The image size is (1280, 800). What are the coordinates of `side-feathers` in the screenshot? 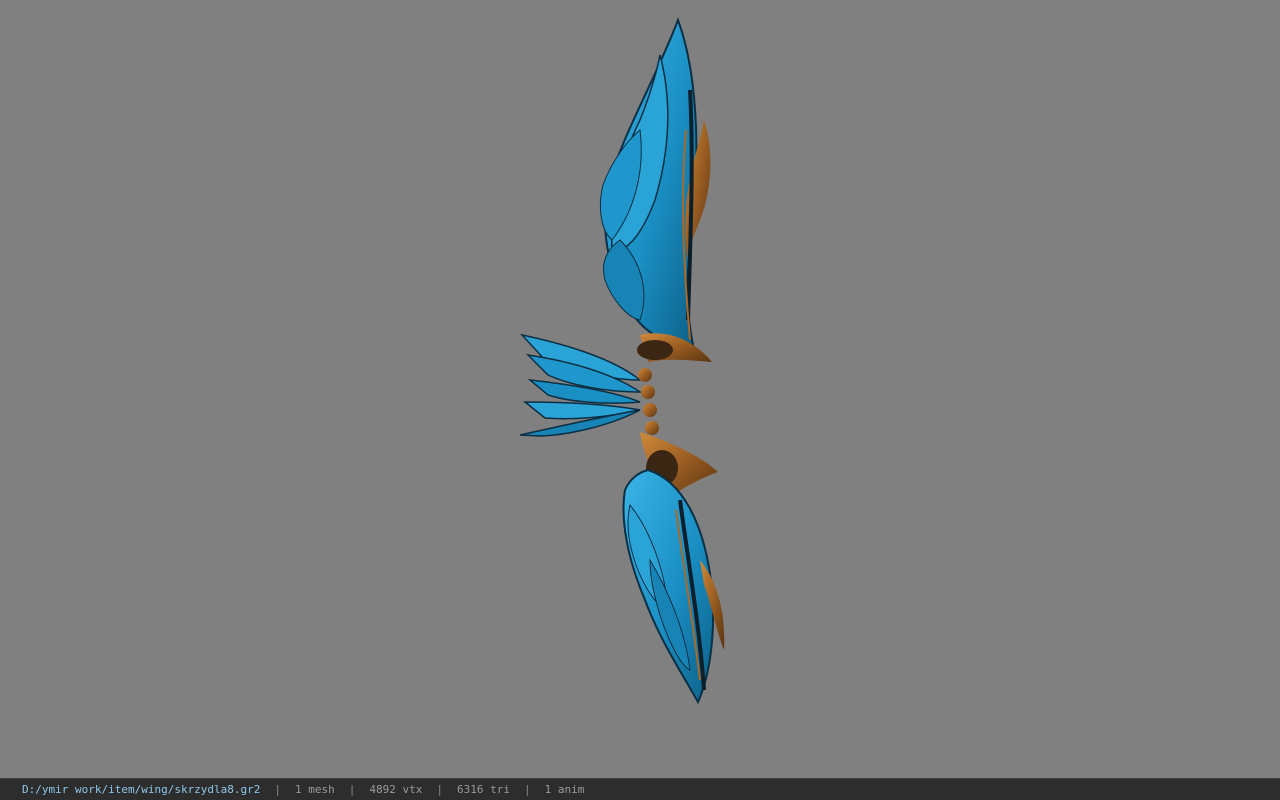 It's located at (581, 385).